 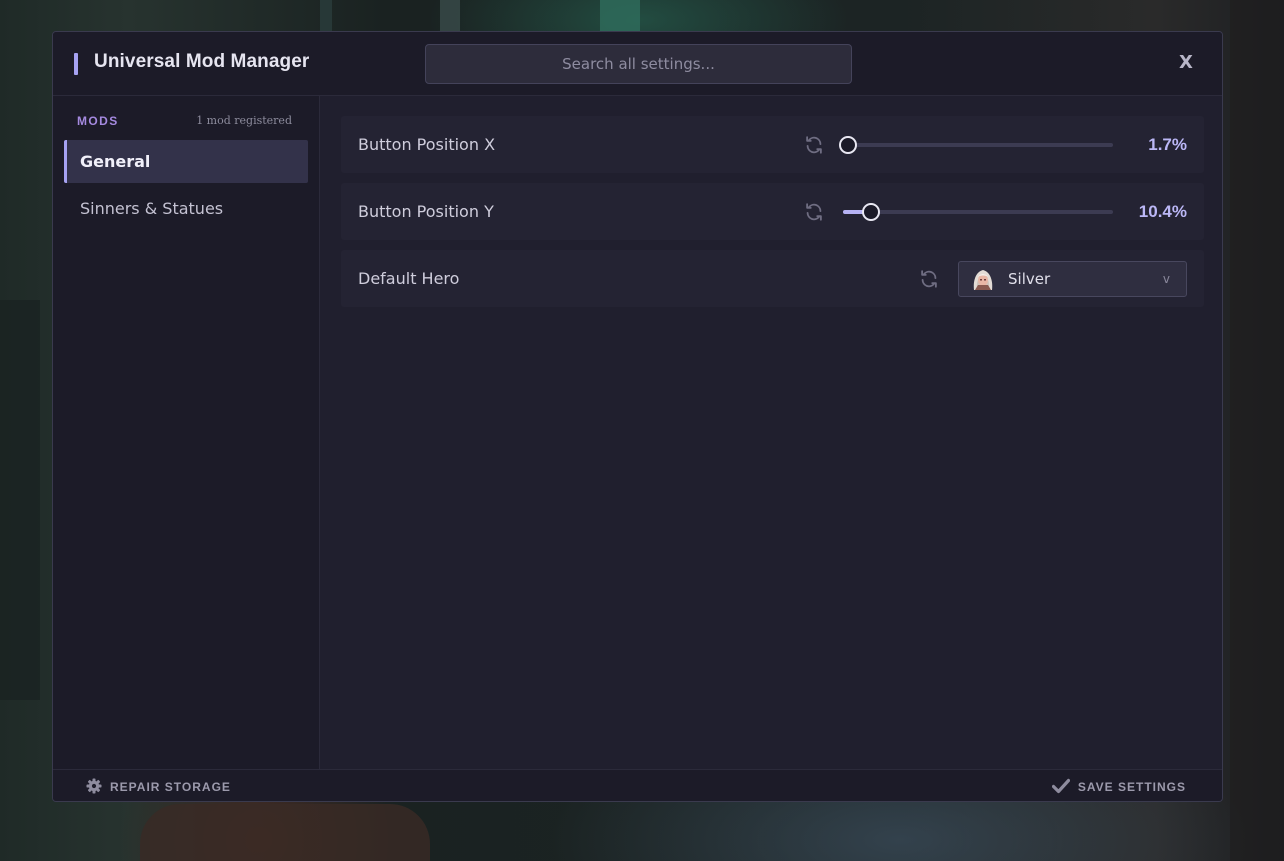 What do you see at coordinates (427, 144) in the screenshot?
I see `setting-label: Button Position X` at bounding box center [427, 144].